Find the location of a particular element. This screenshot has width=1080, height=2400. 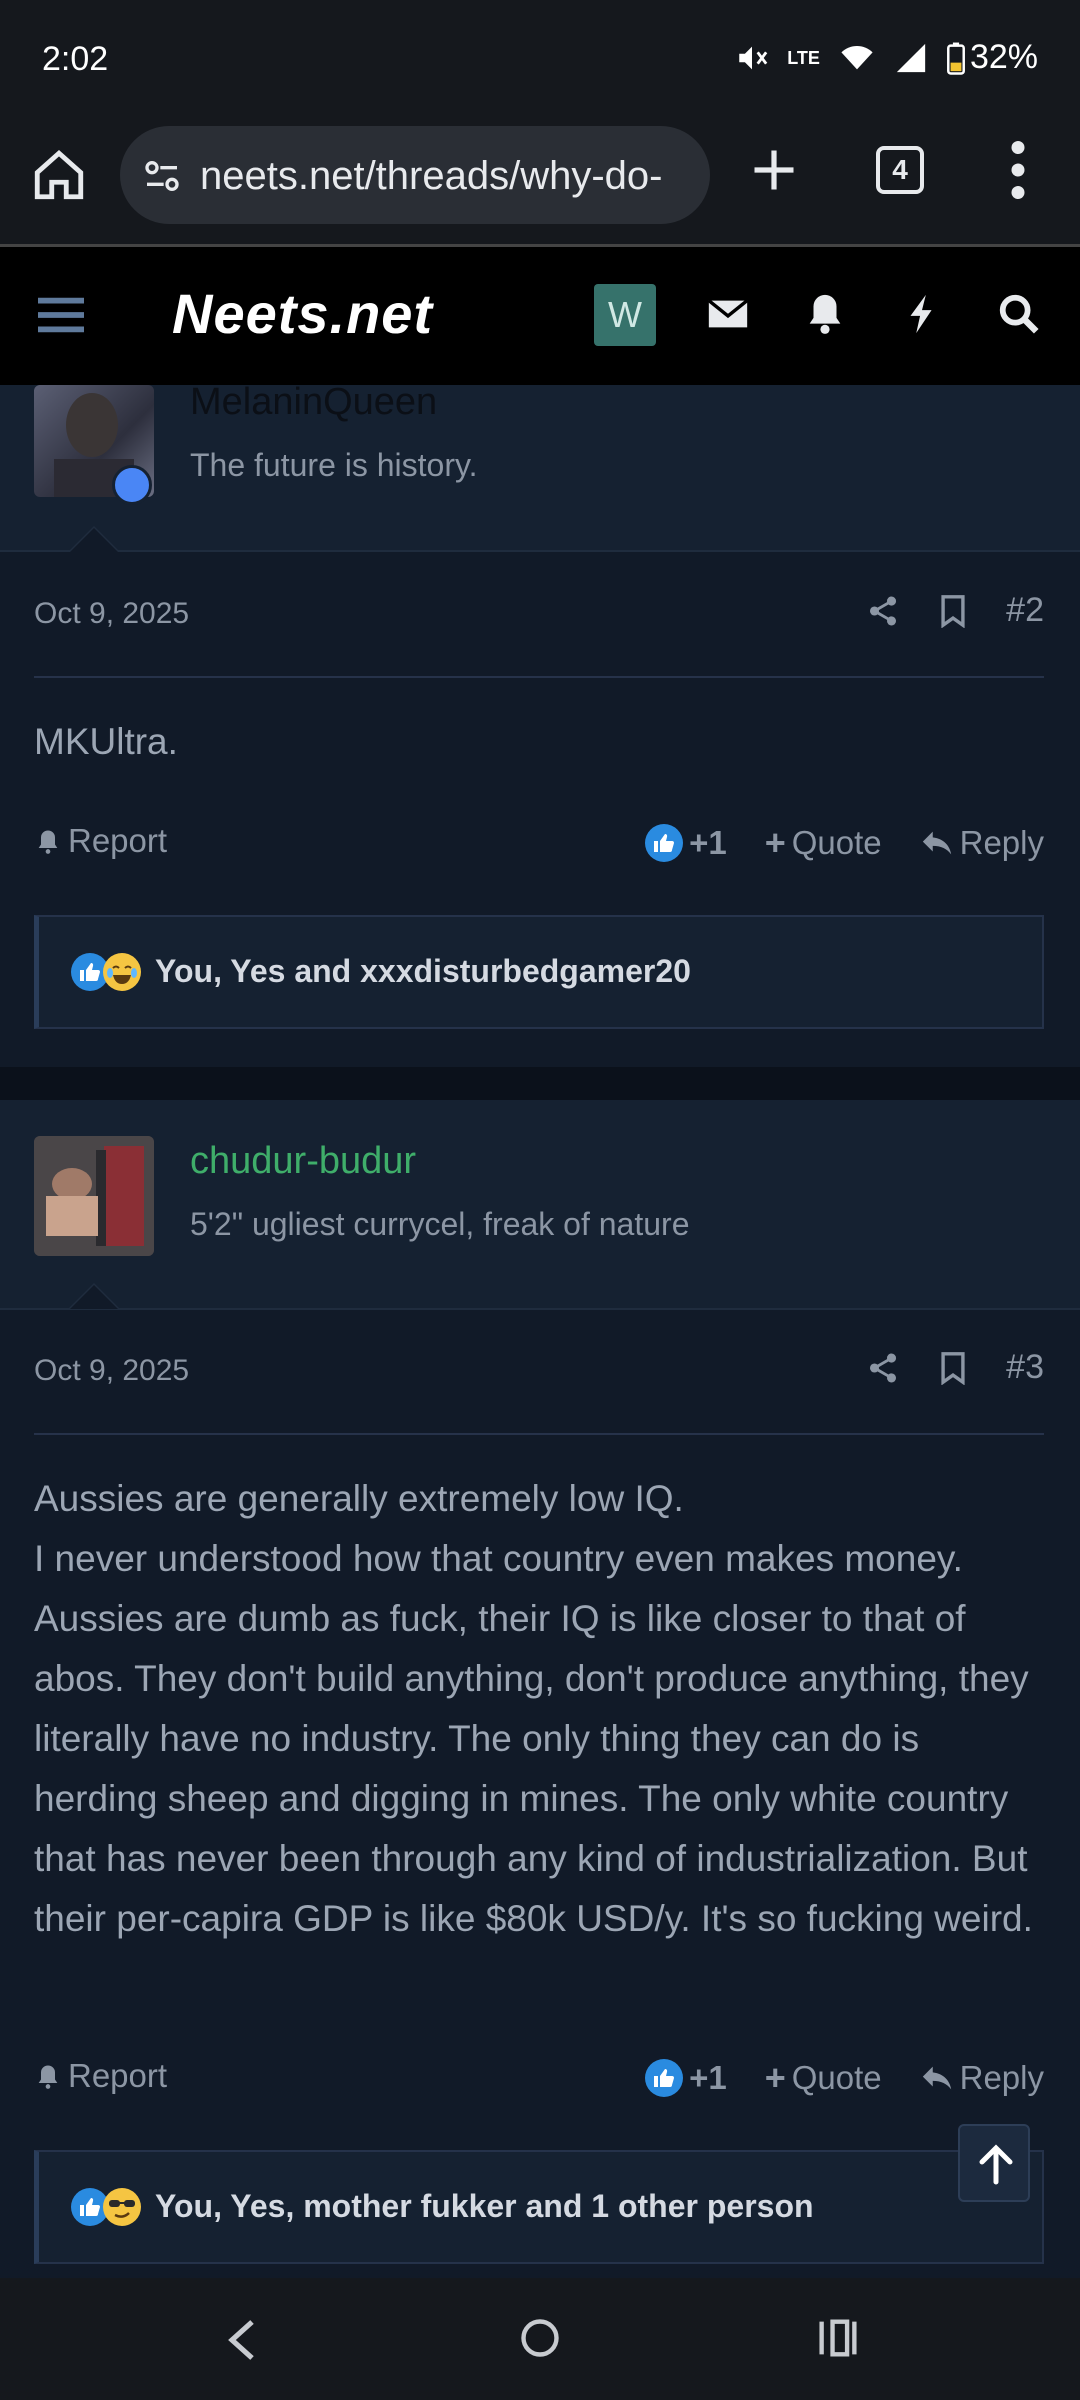

site-settings-icon is located at coordinates (162, 176).